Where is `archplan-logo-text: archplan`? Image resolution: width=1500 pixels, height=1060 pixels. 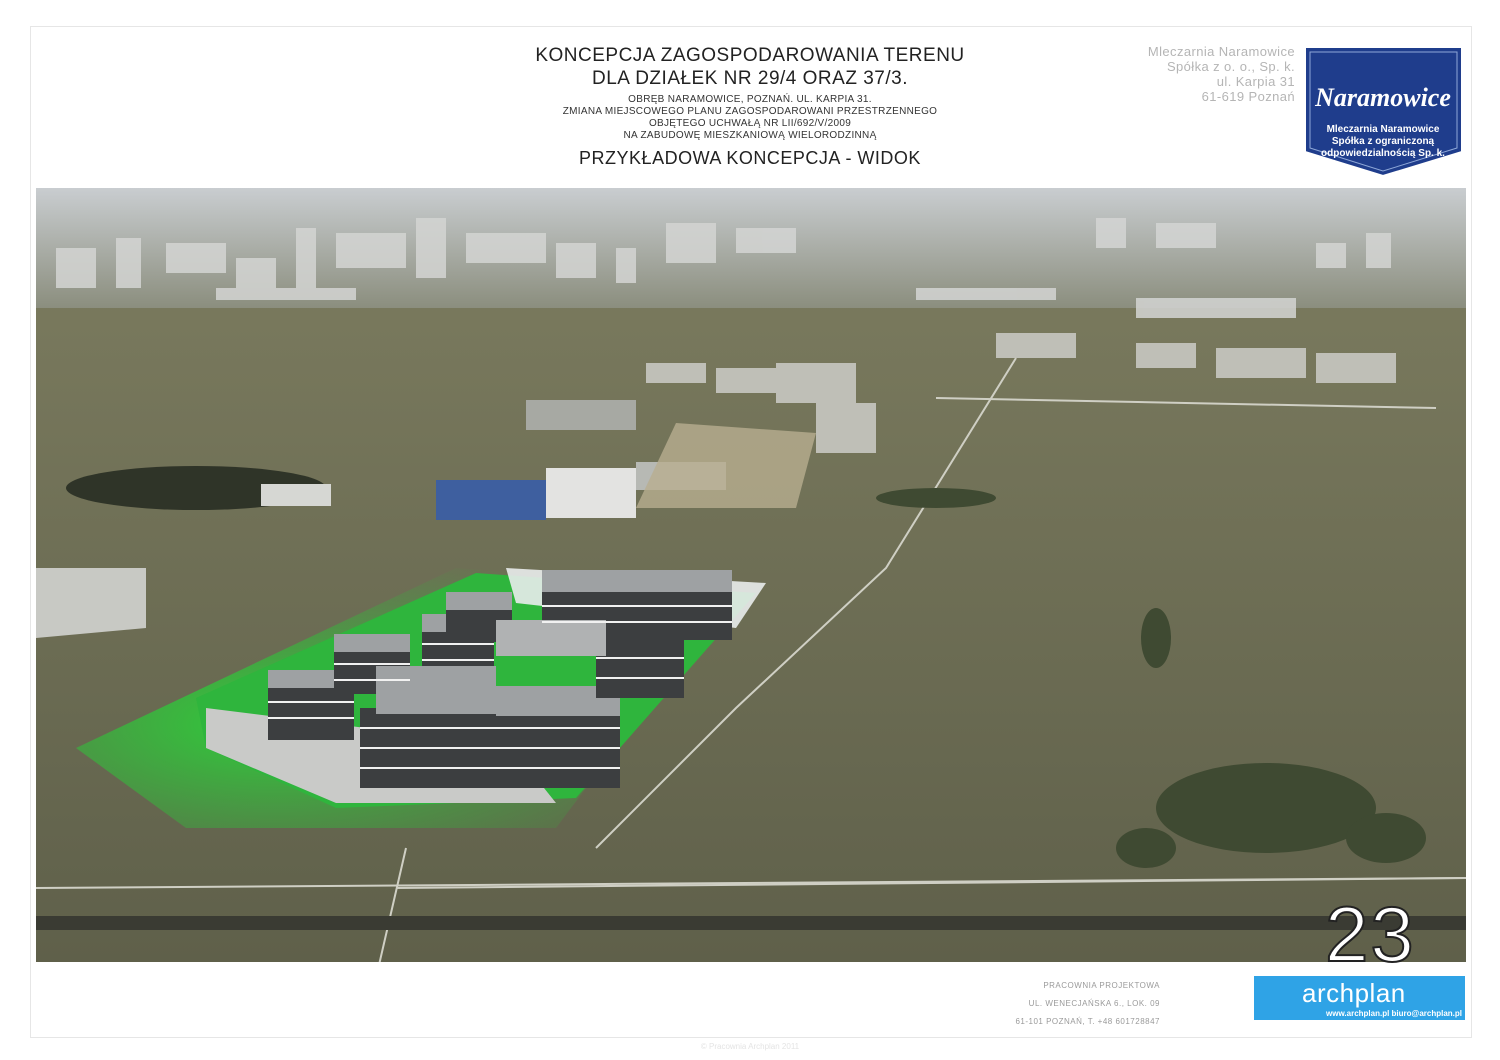 archplan-logo-text: archplan is located at coordinates (1354, 993).